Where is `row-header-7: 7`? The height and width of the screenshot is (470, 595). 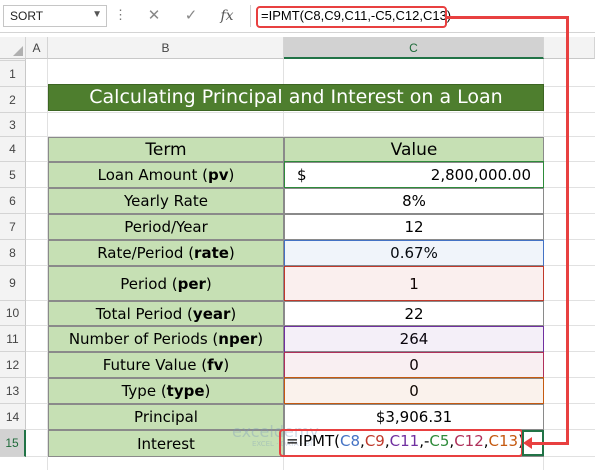 row-header-7: 7 is located at coordinates (13, 227).